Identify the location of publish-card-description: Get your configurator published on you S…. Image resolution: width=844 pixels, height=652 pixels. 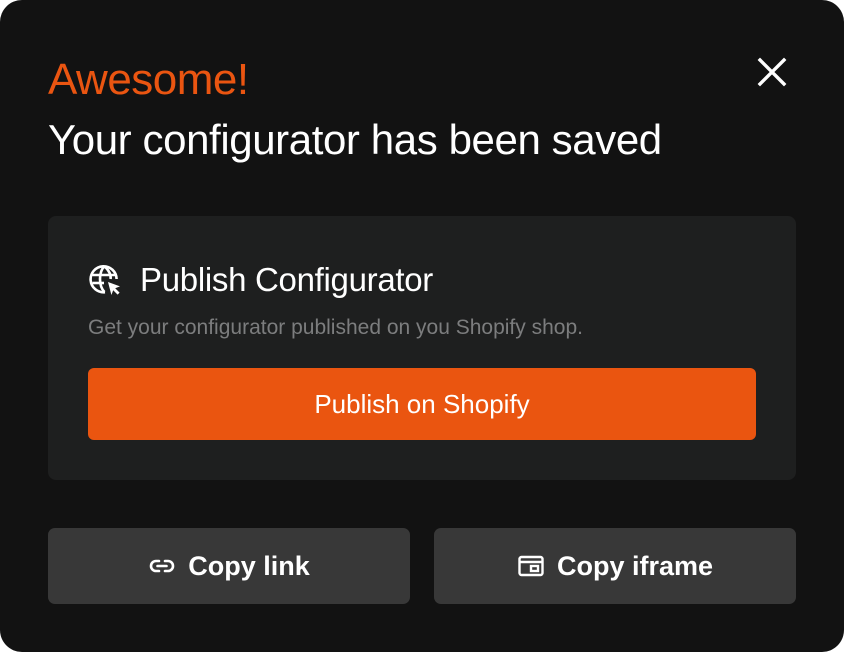
(335, 327).